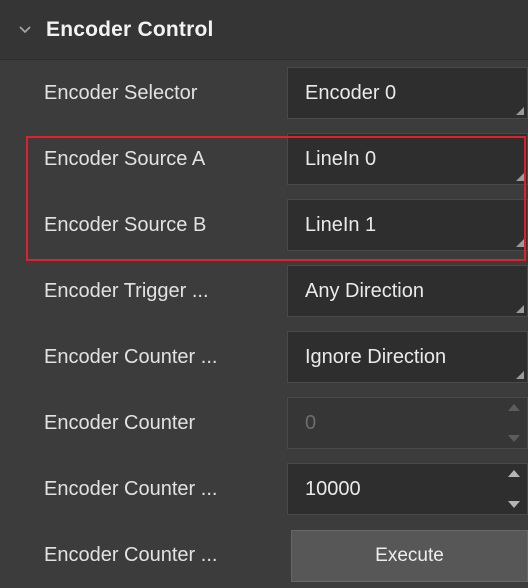  Describe the element at coordinates (264, 159) in the screenshot. I see `row-encoder-source-a: Encoder Source A LineIn 0` at that location.